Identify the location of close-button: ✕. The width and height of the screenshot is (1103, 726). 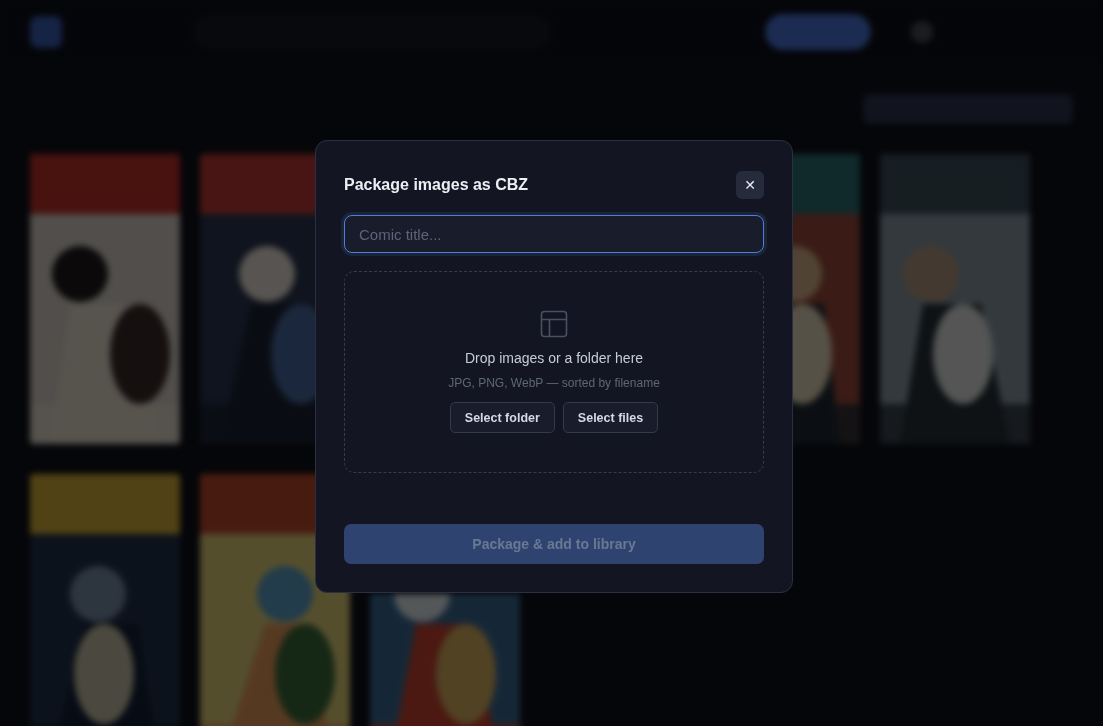
(750, 185).